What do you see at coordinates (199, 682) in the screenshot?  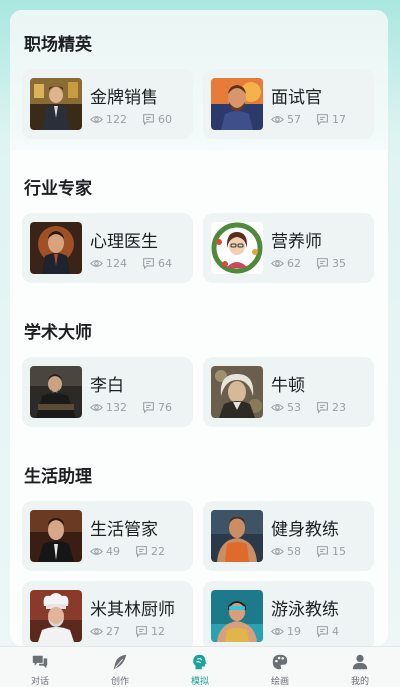 I see `tab-label: 模拟` at bounding box center [199, 682].